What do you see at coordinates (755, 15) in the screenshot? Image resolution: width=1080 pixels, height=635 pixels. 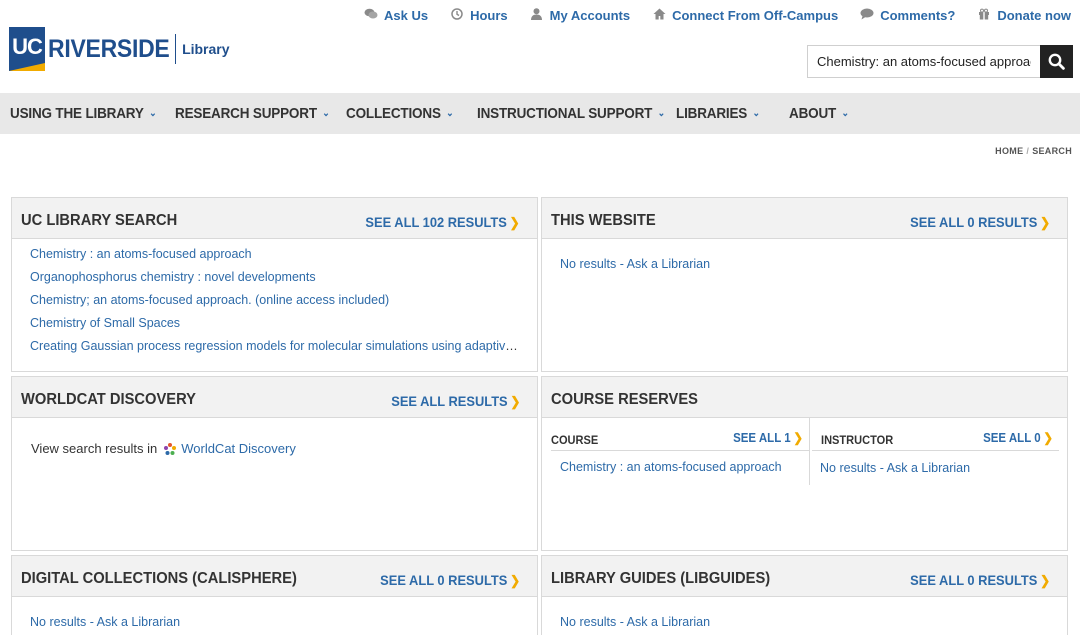 I see `utility-label: Connect From Off-Campus` at bounding box center [755, 15].